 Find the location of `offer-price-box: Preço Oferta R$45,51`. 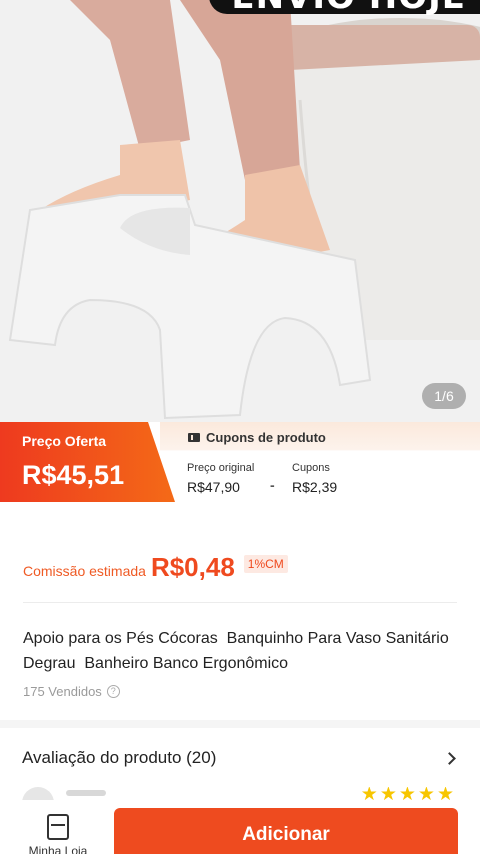

offer-price-box: Preço Oferta R$45,51 is located at coordinates (87, 462).